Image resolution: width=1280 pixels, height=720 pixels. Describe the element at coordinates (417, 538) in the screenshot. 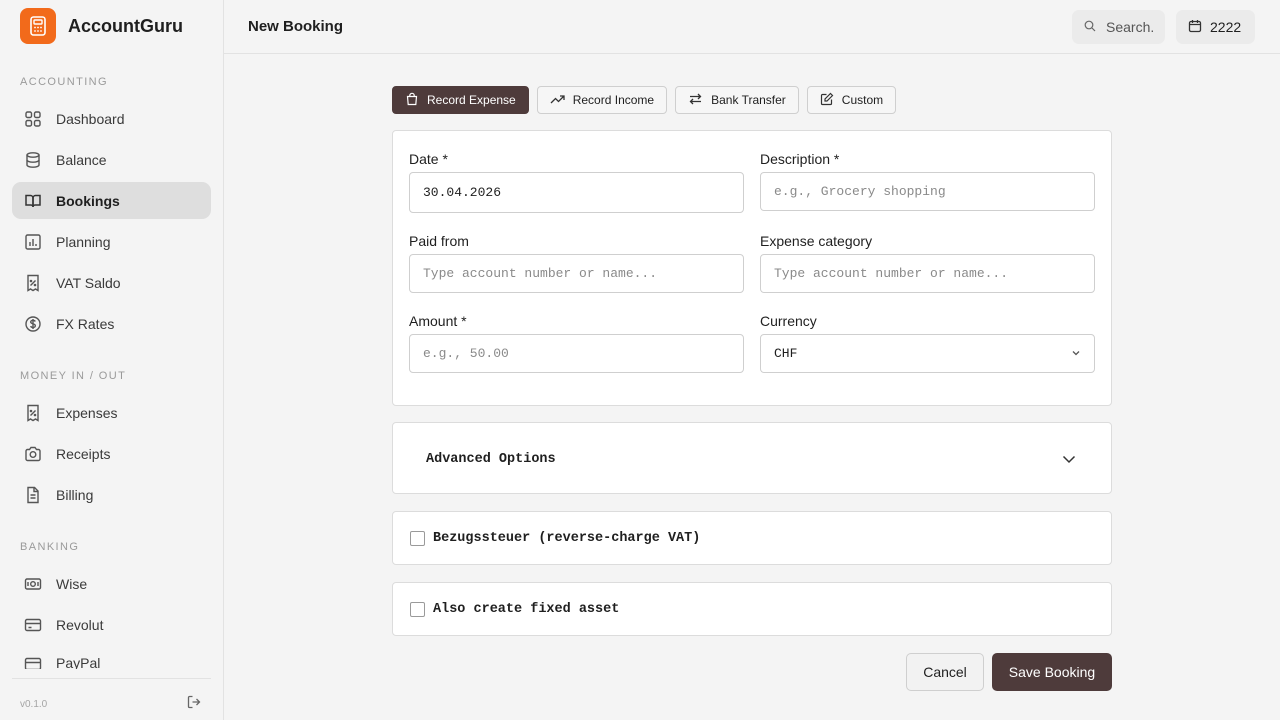

I see `reverse-charge-checkbox` at that location.